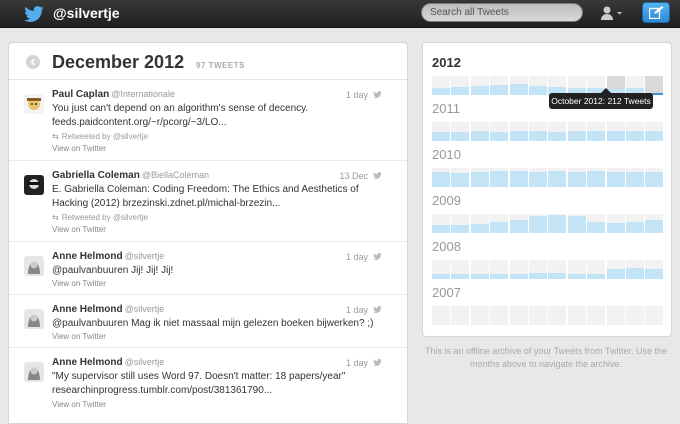 The width and height of the screenshot is (680, 424). Describe the element at coordinates (353, 176) in the screenshot. I see `tweet-timestamp: 13 Dec` at that location.